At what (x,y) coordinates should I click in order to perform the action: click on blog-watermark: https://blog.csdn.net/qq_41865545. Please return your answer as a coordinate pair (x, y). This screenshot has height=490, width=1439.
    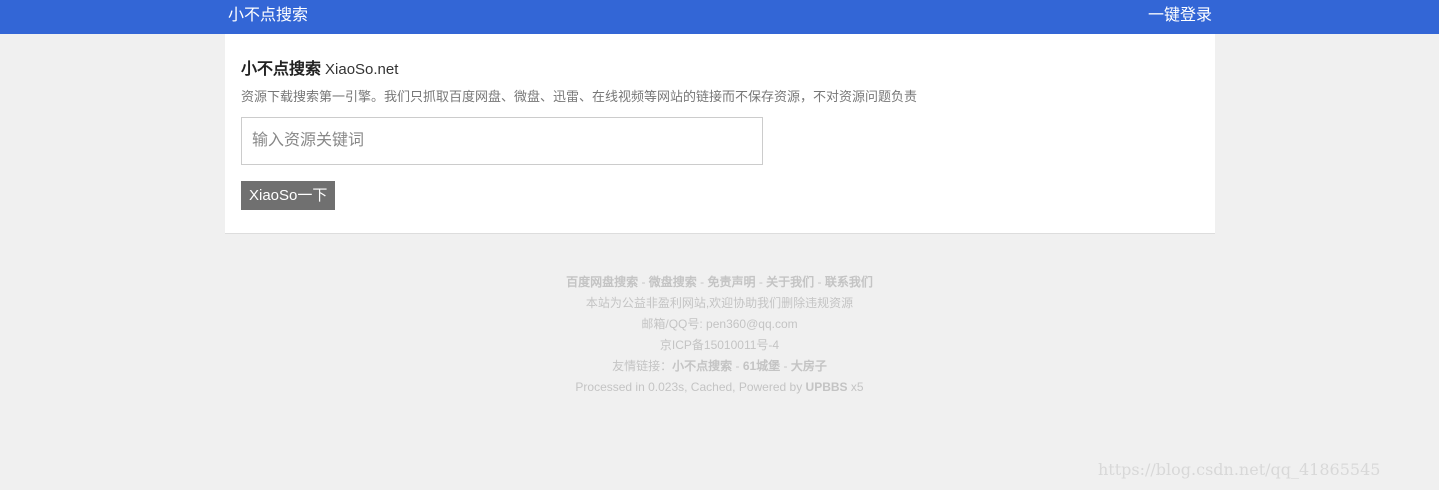
    Looking at the image, I should click on (1239, 469).